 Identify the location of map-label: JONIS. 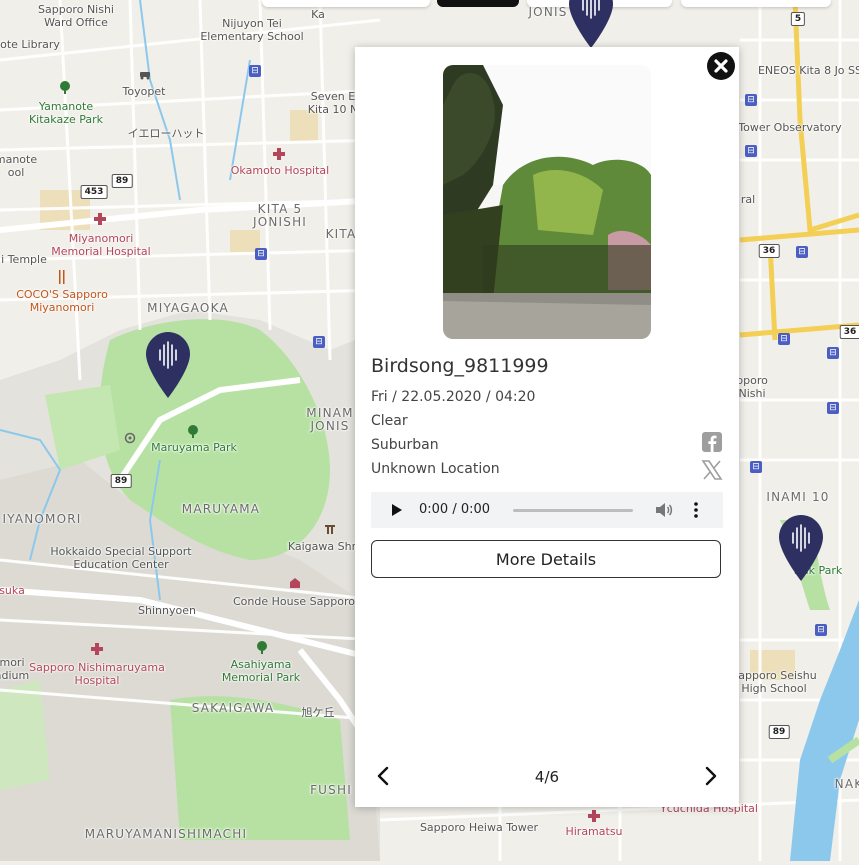
(548, 12).